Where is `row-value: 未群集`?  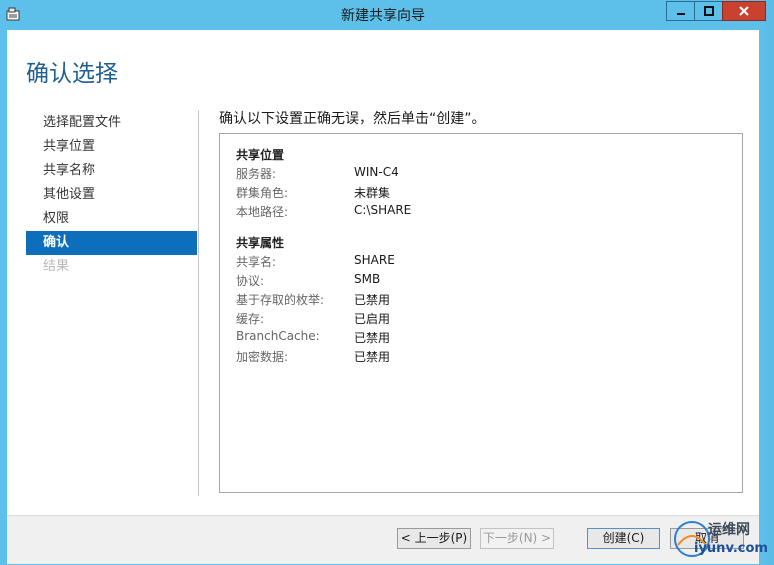
row-value: 未群集 is located at coordinates (372, 193).